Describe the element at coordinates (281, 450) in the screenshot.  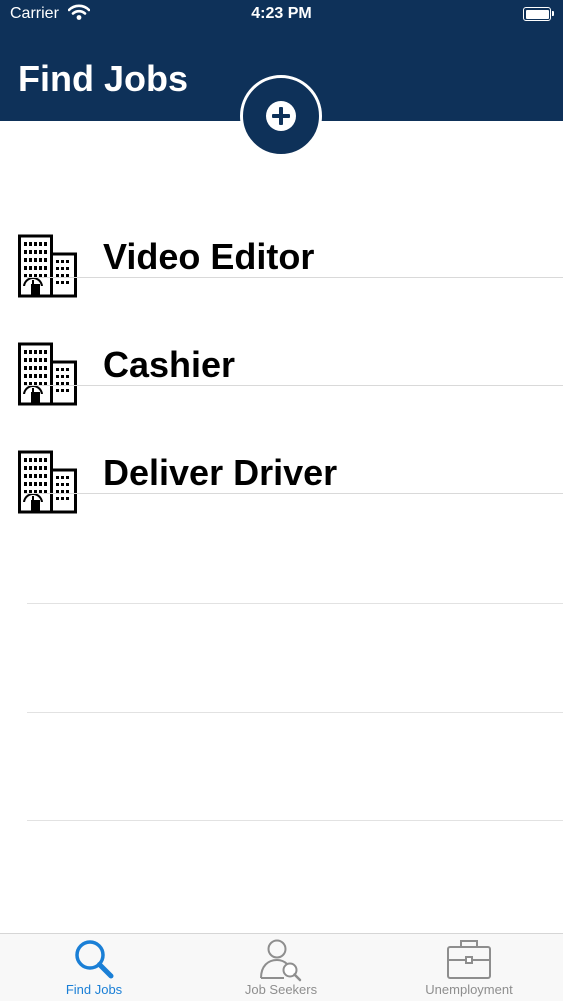
I see `job-row-deliver-driver: Deliver Driver` at that location.